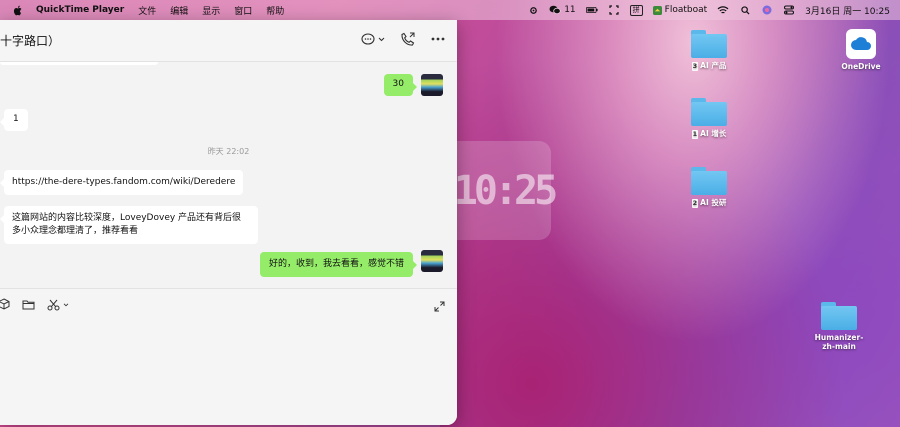  What do you see at coordinates (847, 10) in the screenshot?
I see `menubar-clock: 3月16日 周一 10:25` at bounding box center [847, 10].